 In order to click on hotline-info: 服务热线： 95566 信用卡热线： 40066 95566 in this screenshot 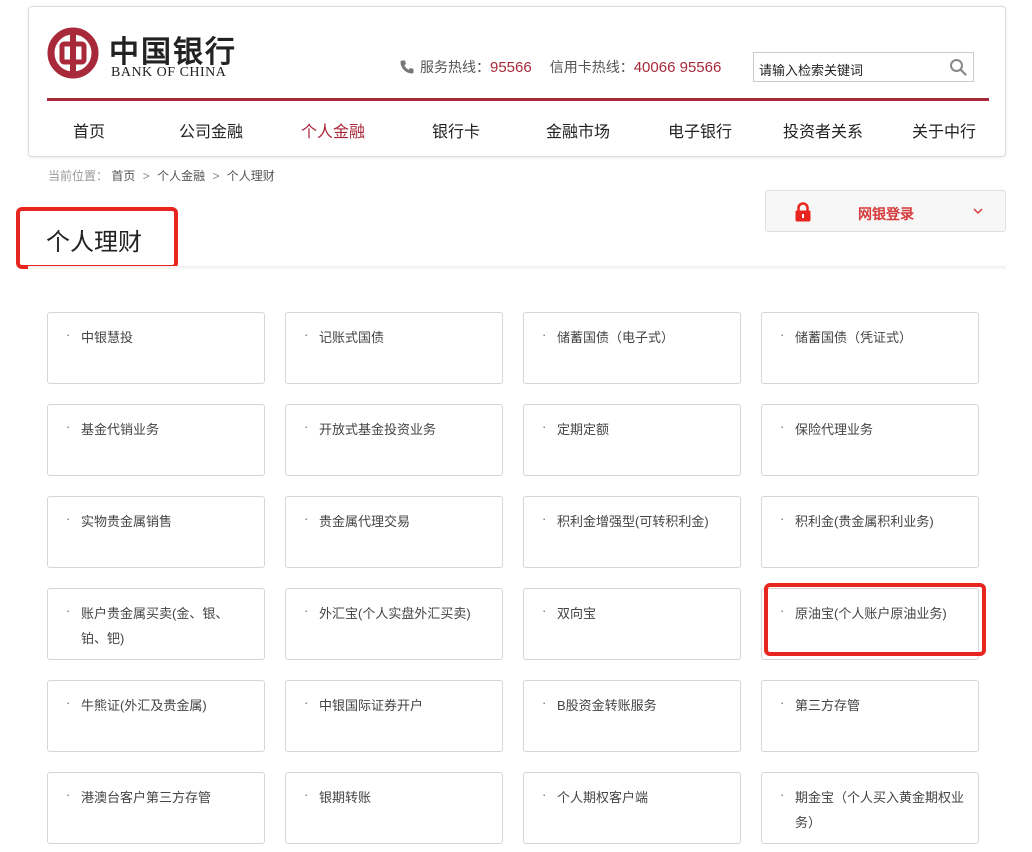, I will do `click(560, 67)`.